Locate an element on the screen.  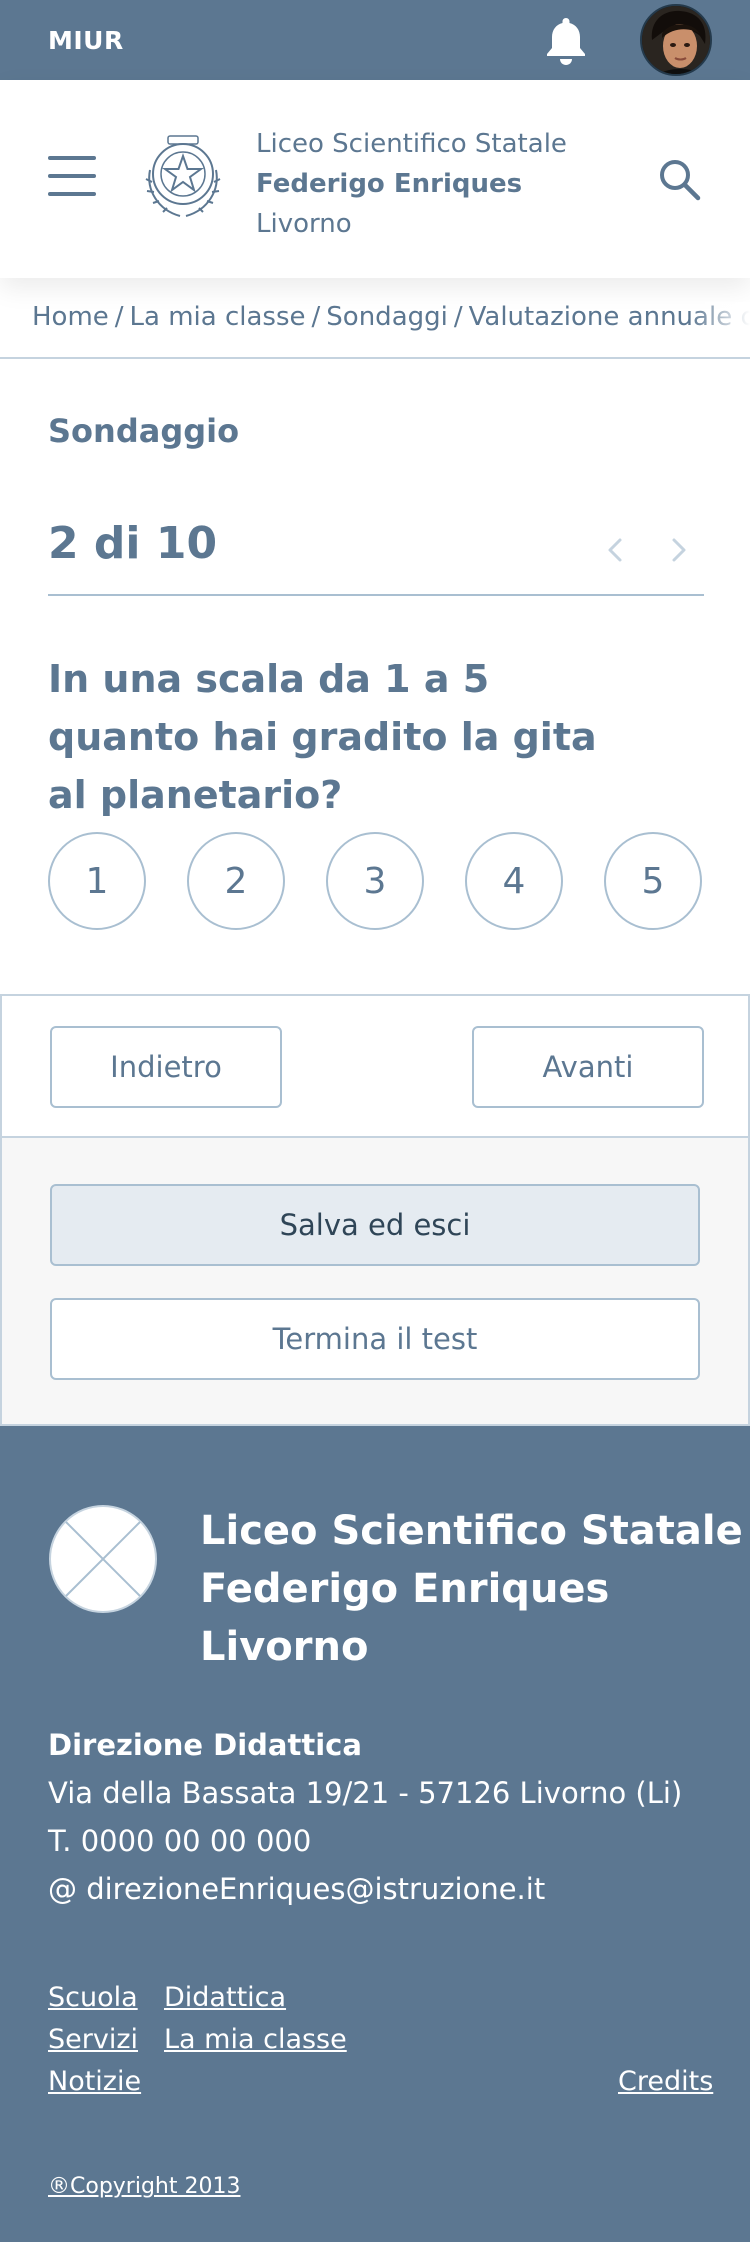
rating-scale: 1 2 3 4 5 is located at coordinates (376, 881).